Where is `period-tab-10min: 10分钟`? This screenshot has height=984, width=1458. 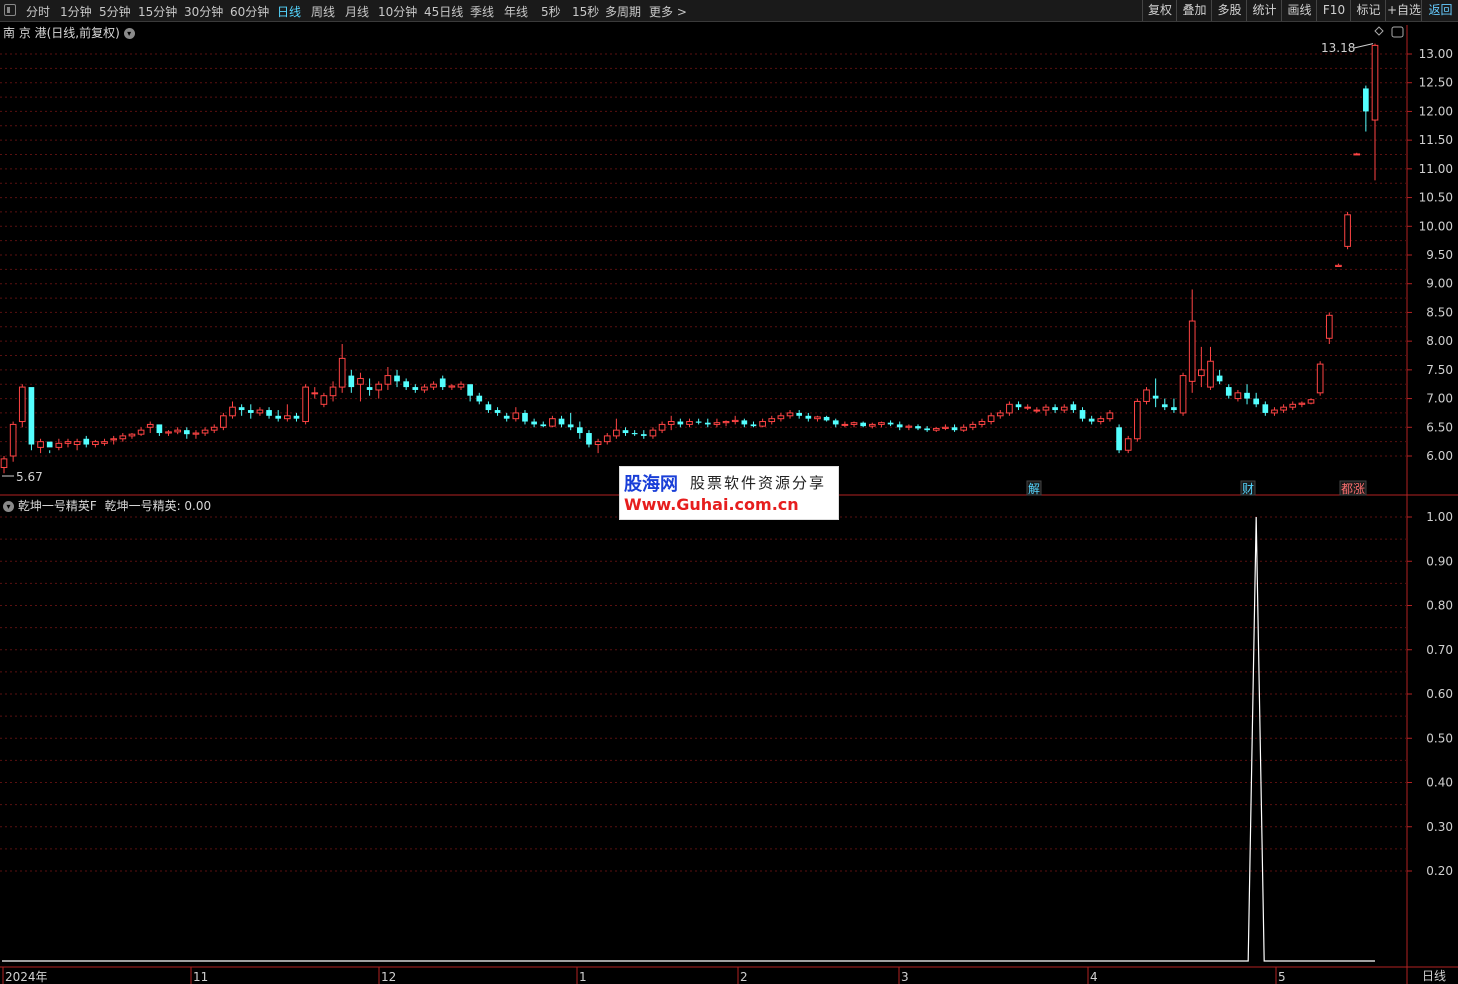
period-tab-10min: 10分钟 is located at coordinates (397, 11).